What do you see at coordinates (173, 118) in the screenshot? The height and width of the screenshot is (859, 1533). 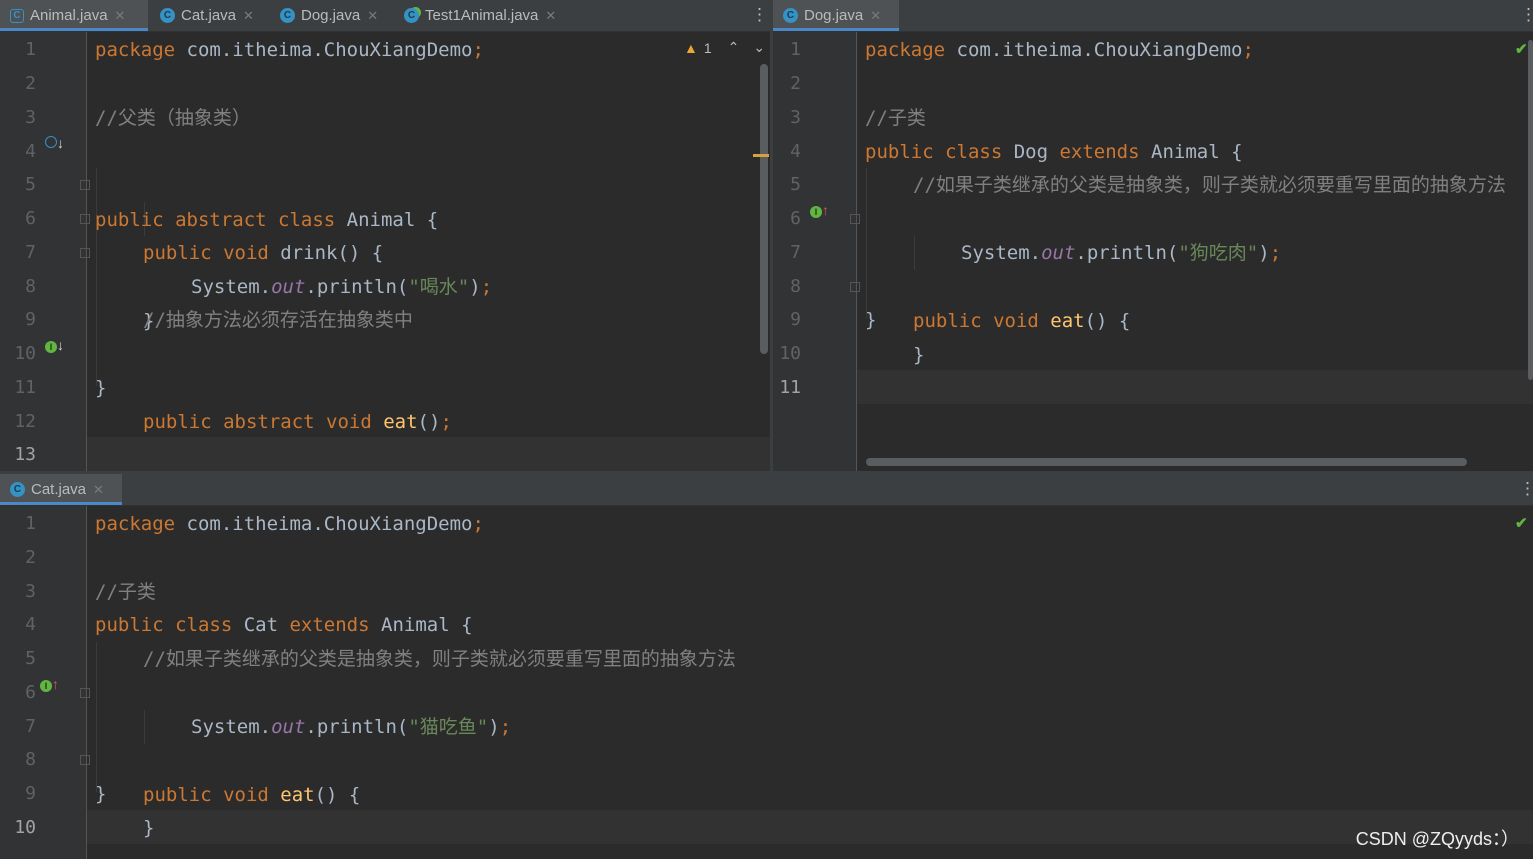 I see `comment: //父类（抽象类）` at bounding box center [173, 118].